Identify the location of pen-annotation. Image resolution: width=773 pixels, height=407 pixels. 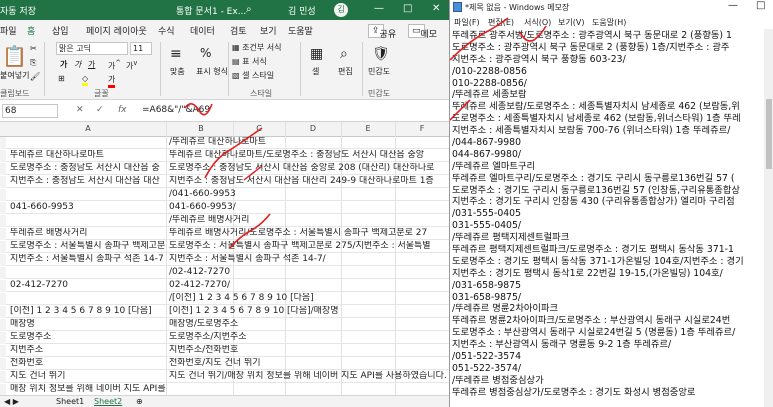
(227, 176).